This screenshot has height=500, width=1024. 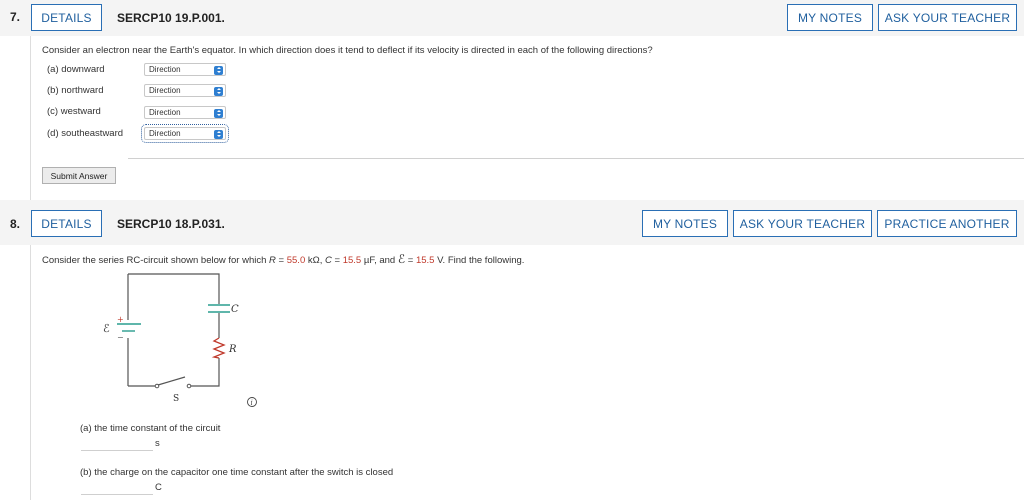 What do you see at coordinates (171, 381) in the screenshot?
I see `switch-lever` at bounding box center [171, 381].